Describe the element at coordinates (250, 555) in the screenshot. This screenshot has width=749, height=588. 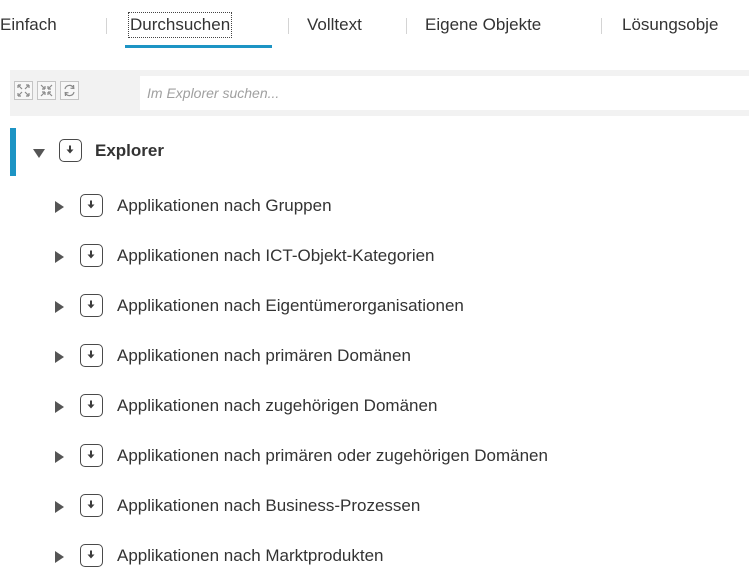
I see `tree-item-label: Applikationen nach Marktprodukten` at that location.